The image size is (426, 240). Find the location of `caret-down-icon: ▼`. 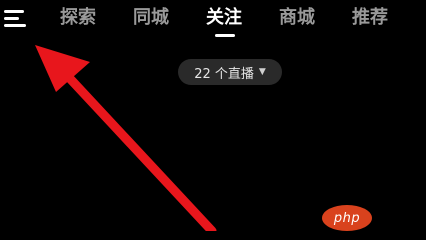

caret-down-icon: ▼ is located at coordinates (262, 72).